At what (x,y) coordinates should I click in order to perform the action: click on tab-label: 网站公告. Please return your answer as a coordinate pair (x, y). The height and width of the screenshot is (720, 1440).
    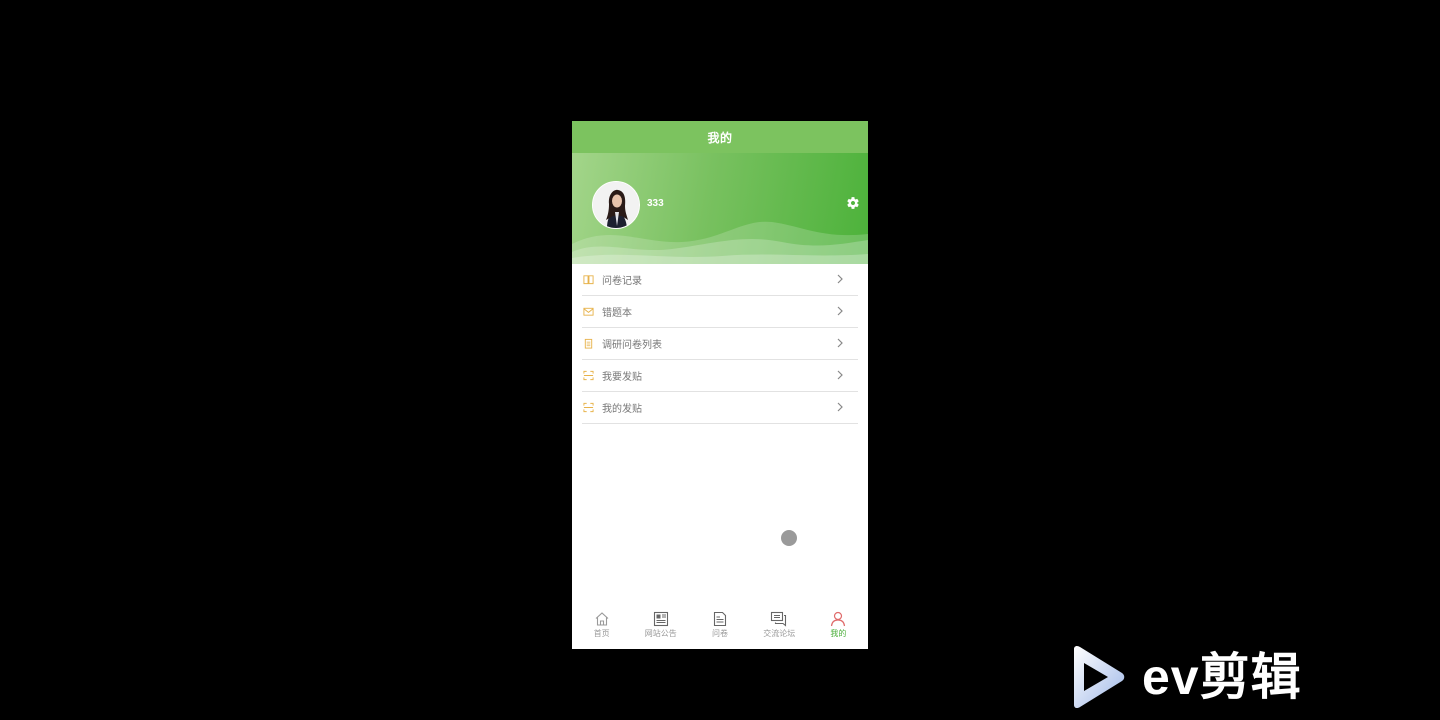
    Looking at the image, I should click on (660, 633).